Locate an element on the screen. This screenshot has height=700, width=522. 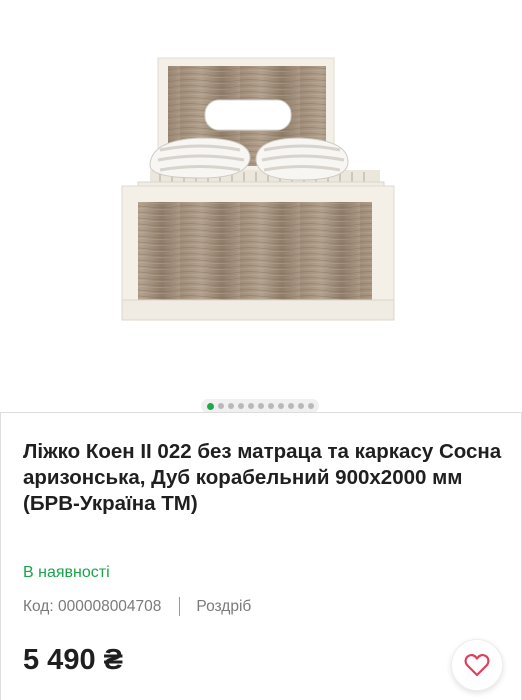
product-meta: Код: 000008004708 Роздріб is located at coordinates (137, 606).